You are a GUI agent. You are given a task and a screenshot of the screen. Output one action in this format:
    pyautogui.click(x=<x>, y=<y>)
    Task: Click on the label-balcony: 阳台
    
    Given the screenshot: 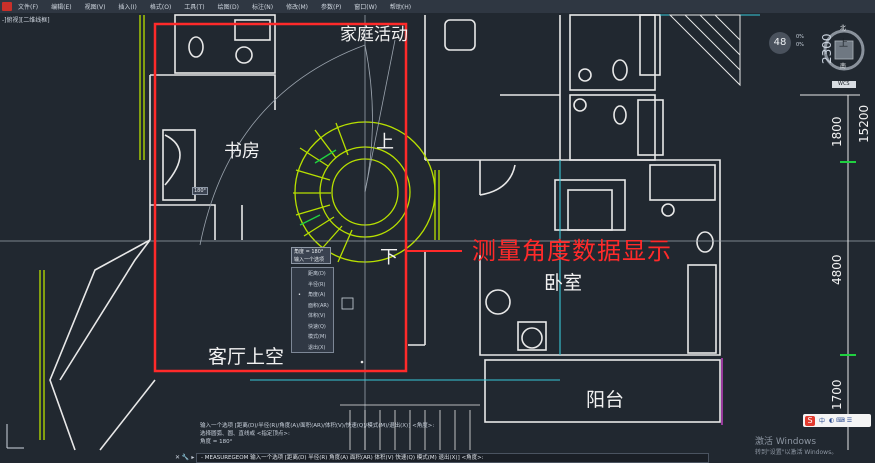 What is the action you would take?
    pyautogui.click(x=605, y=400)
    